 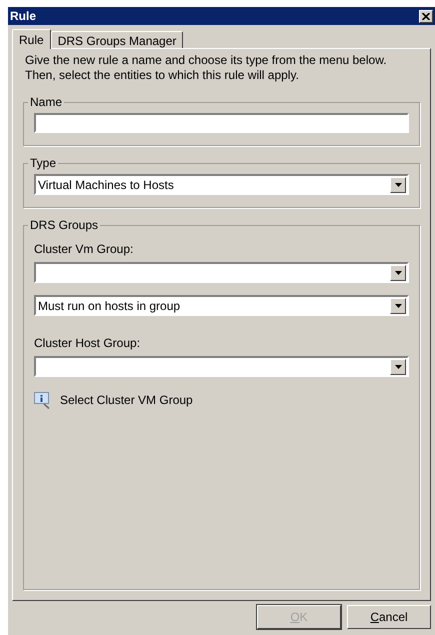 What do you see at coordinates (43, 163) in the screenshot?
I see `group-legend: Type` at bounding box center [43, 163].